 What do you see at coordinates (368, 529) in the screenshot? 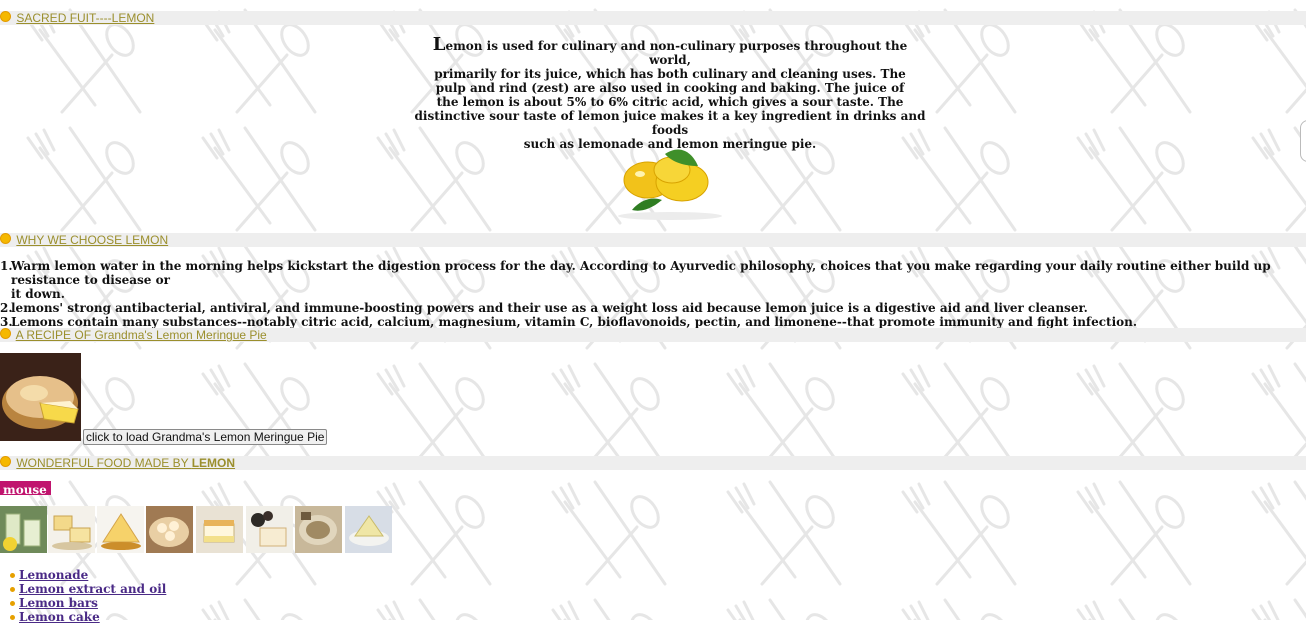
I see `lemon-dessert-thumbnail` at bounding box center [368, 529].